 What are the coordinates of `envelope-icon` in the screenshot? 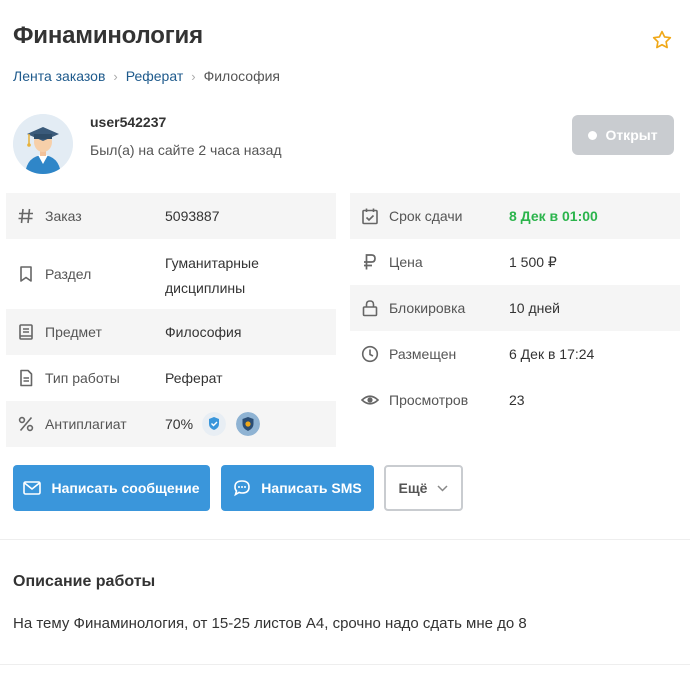 It's located at (32, 488).